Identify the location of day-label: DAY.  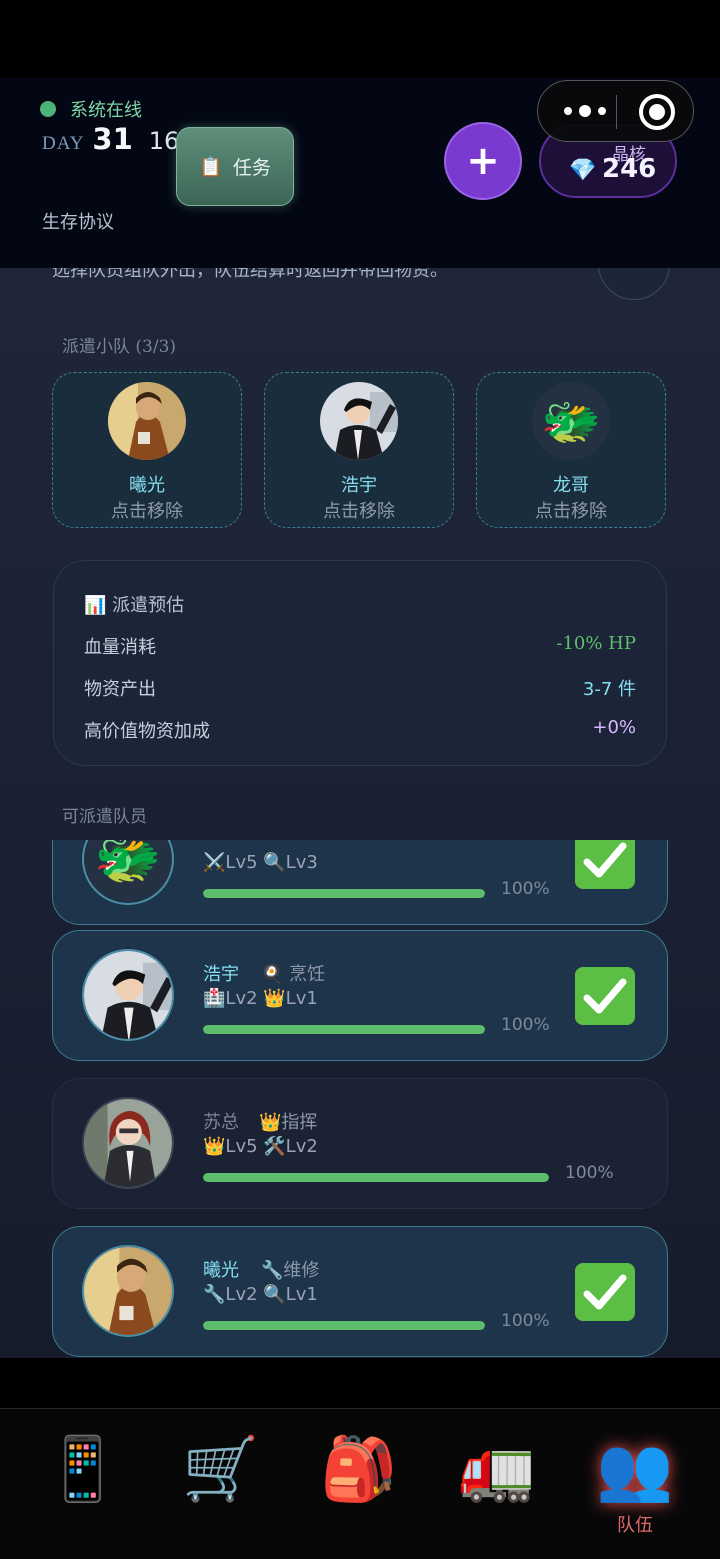
(63, 143).